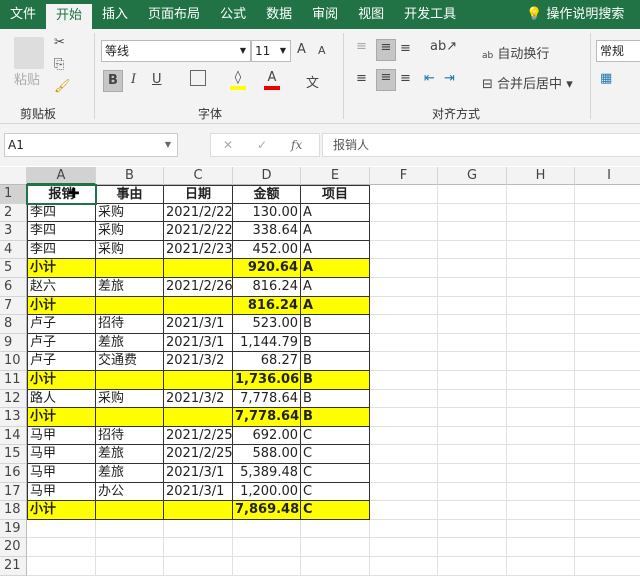 The width and height of the screenshot is (640, 576). I want to click on cell-G2, so click(472, 213).